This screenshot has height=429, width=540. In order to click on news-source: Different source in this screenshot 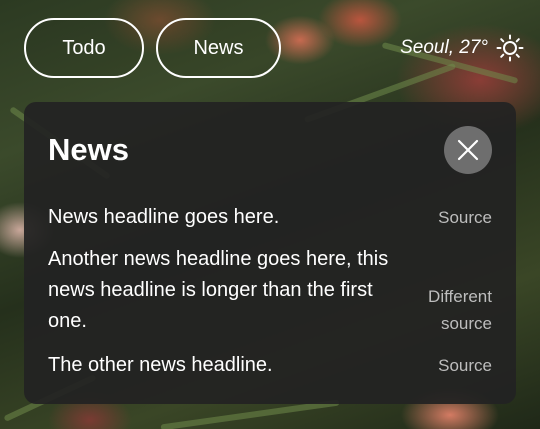, I will do `click(452, 310)`.